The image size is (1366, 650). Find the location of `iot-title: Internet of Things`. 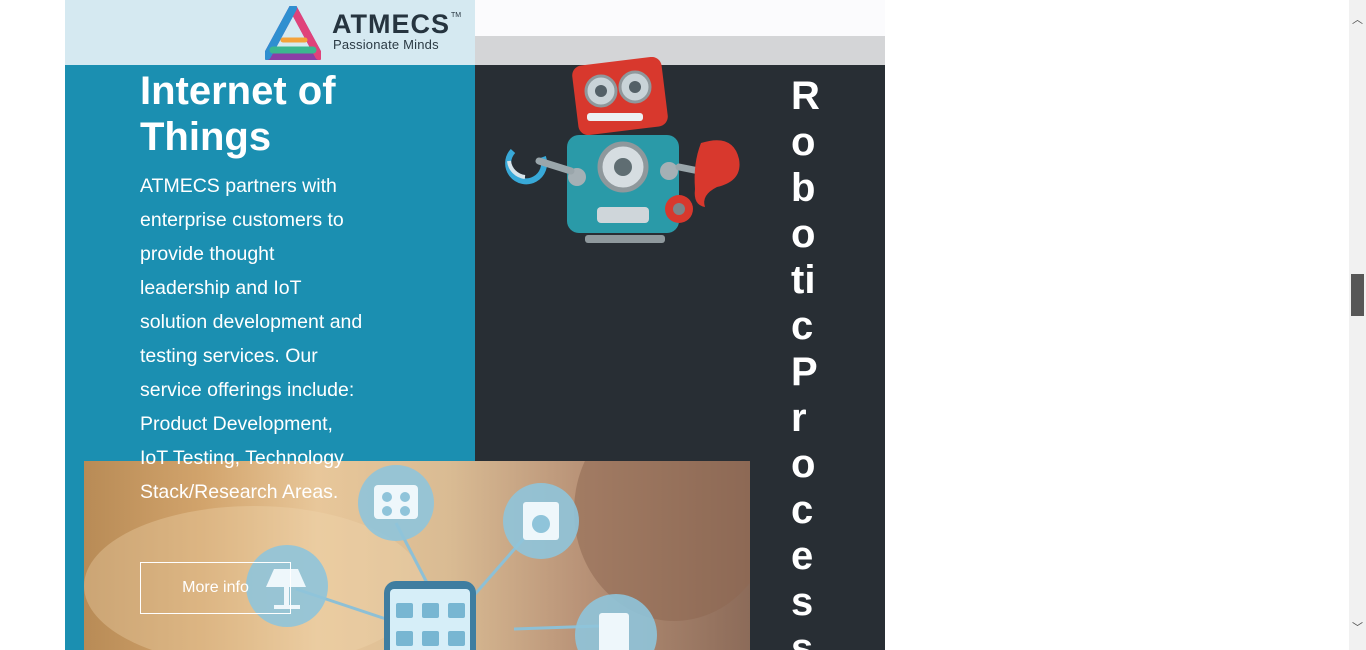

iot-title: Internet of Things is located at coordinates (238, 114).